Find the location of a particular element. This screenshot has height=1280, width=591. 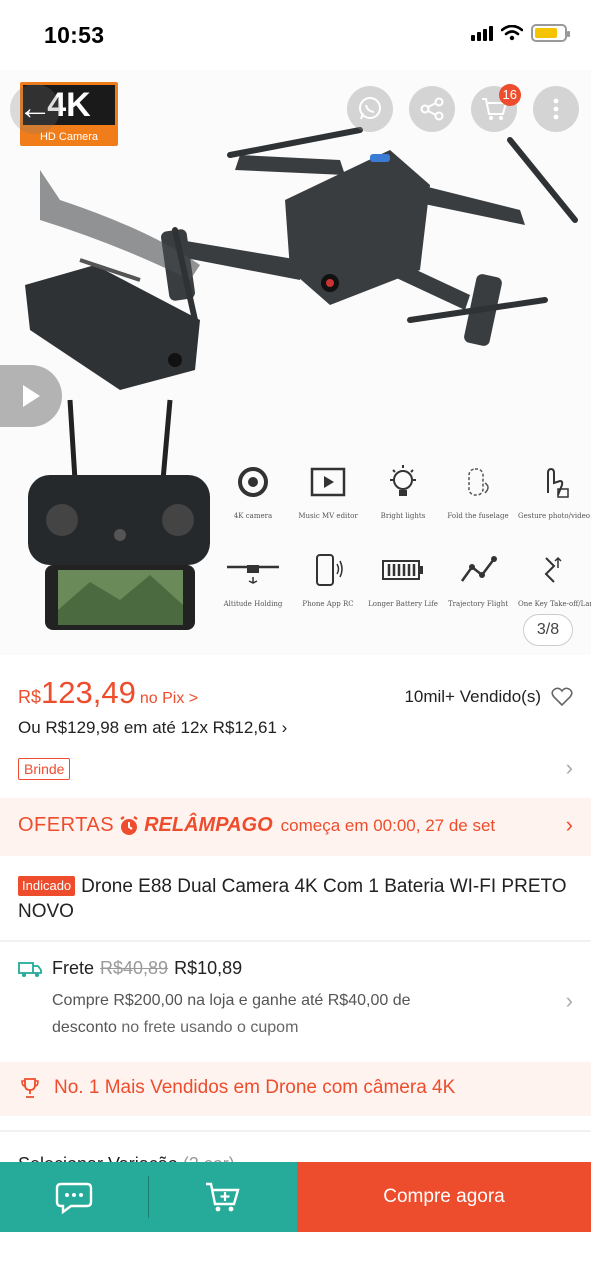

battery-level-icon is located at coordinates (402, 570).